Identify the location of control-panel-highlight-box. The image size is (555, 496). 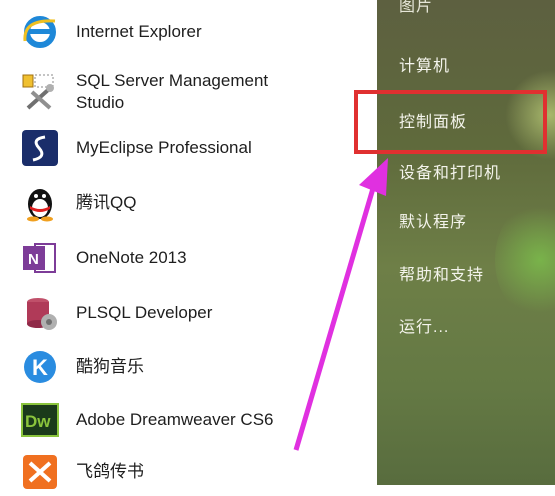
(450, 122).